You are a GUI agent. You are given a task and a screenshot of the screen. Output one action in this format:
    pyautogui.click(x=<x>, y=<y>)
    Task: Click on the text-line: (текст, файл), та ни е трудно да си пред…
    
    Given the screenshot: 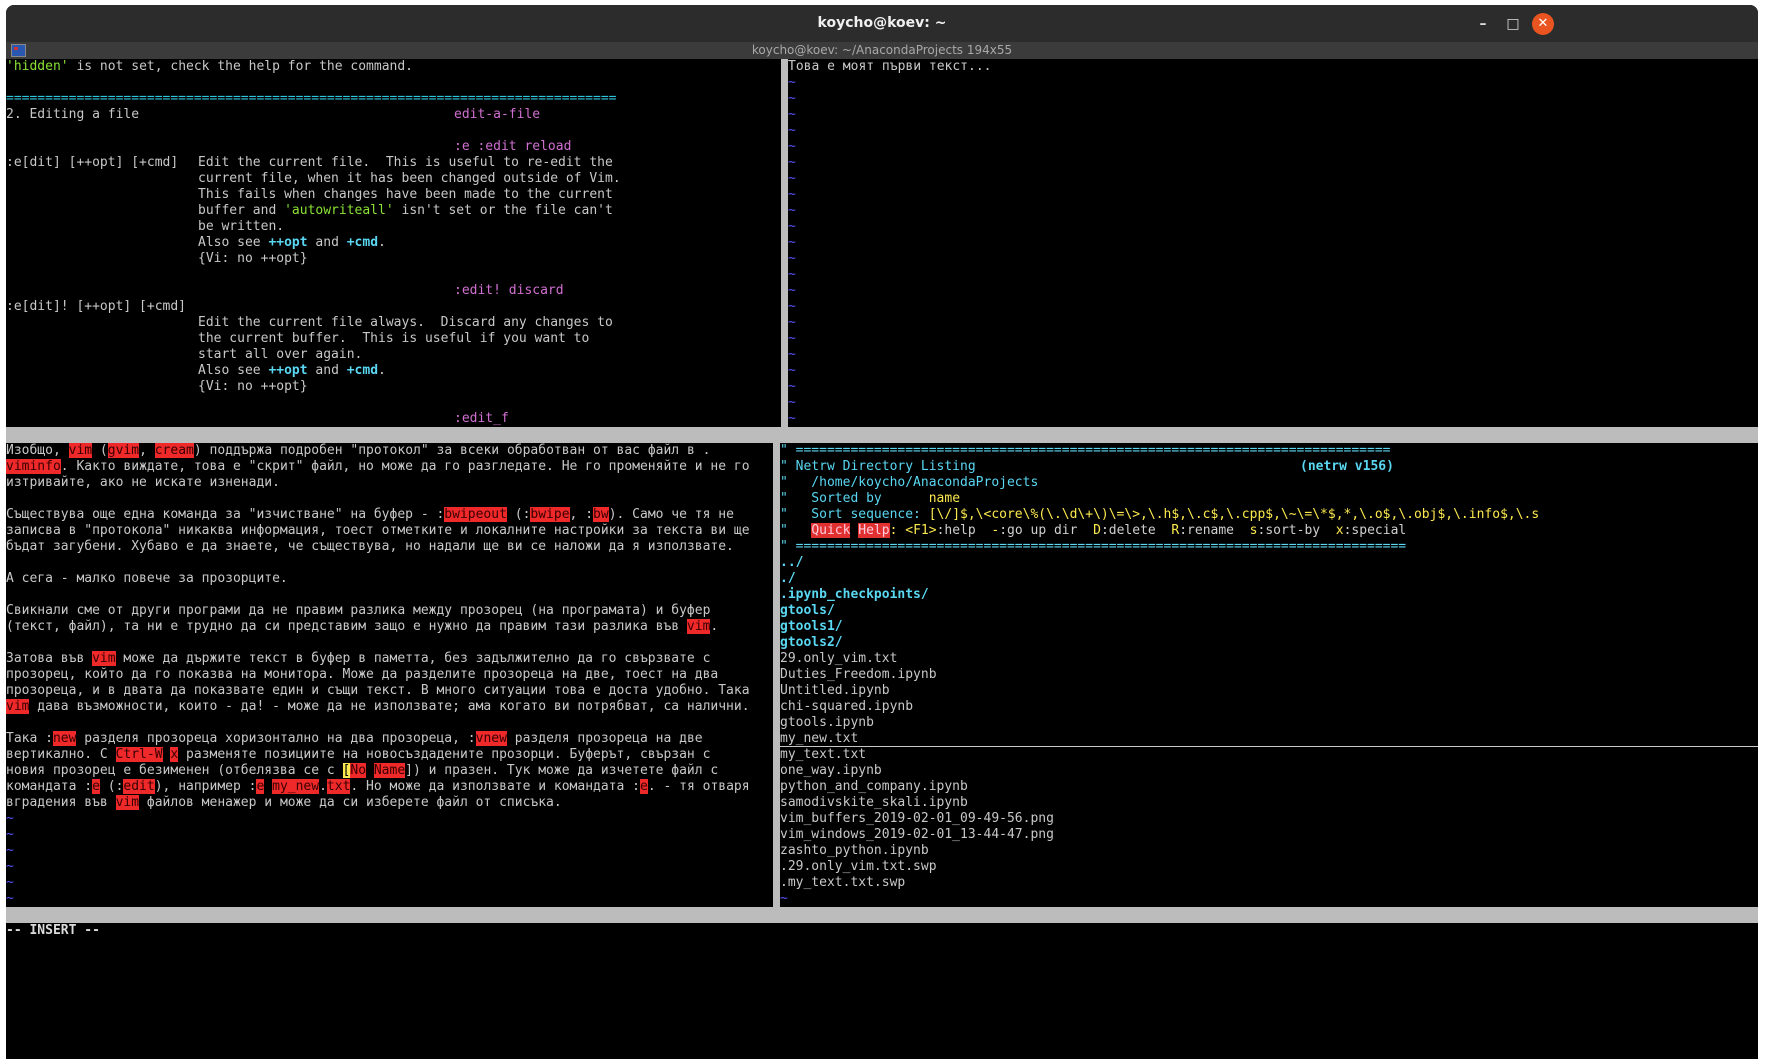 What is the action you would take?
    pyautogui.click(x=362, y=626)
    